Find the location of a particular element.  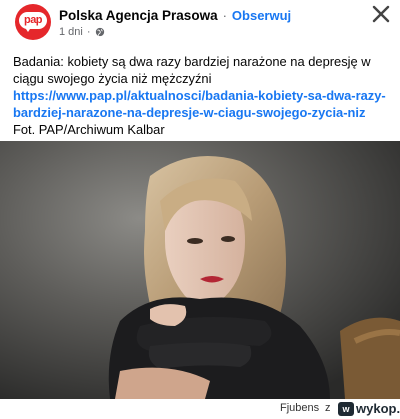

post-meta: 1 dni · is located at coordinates (82, 32).